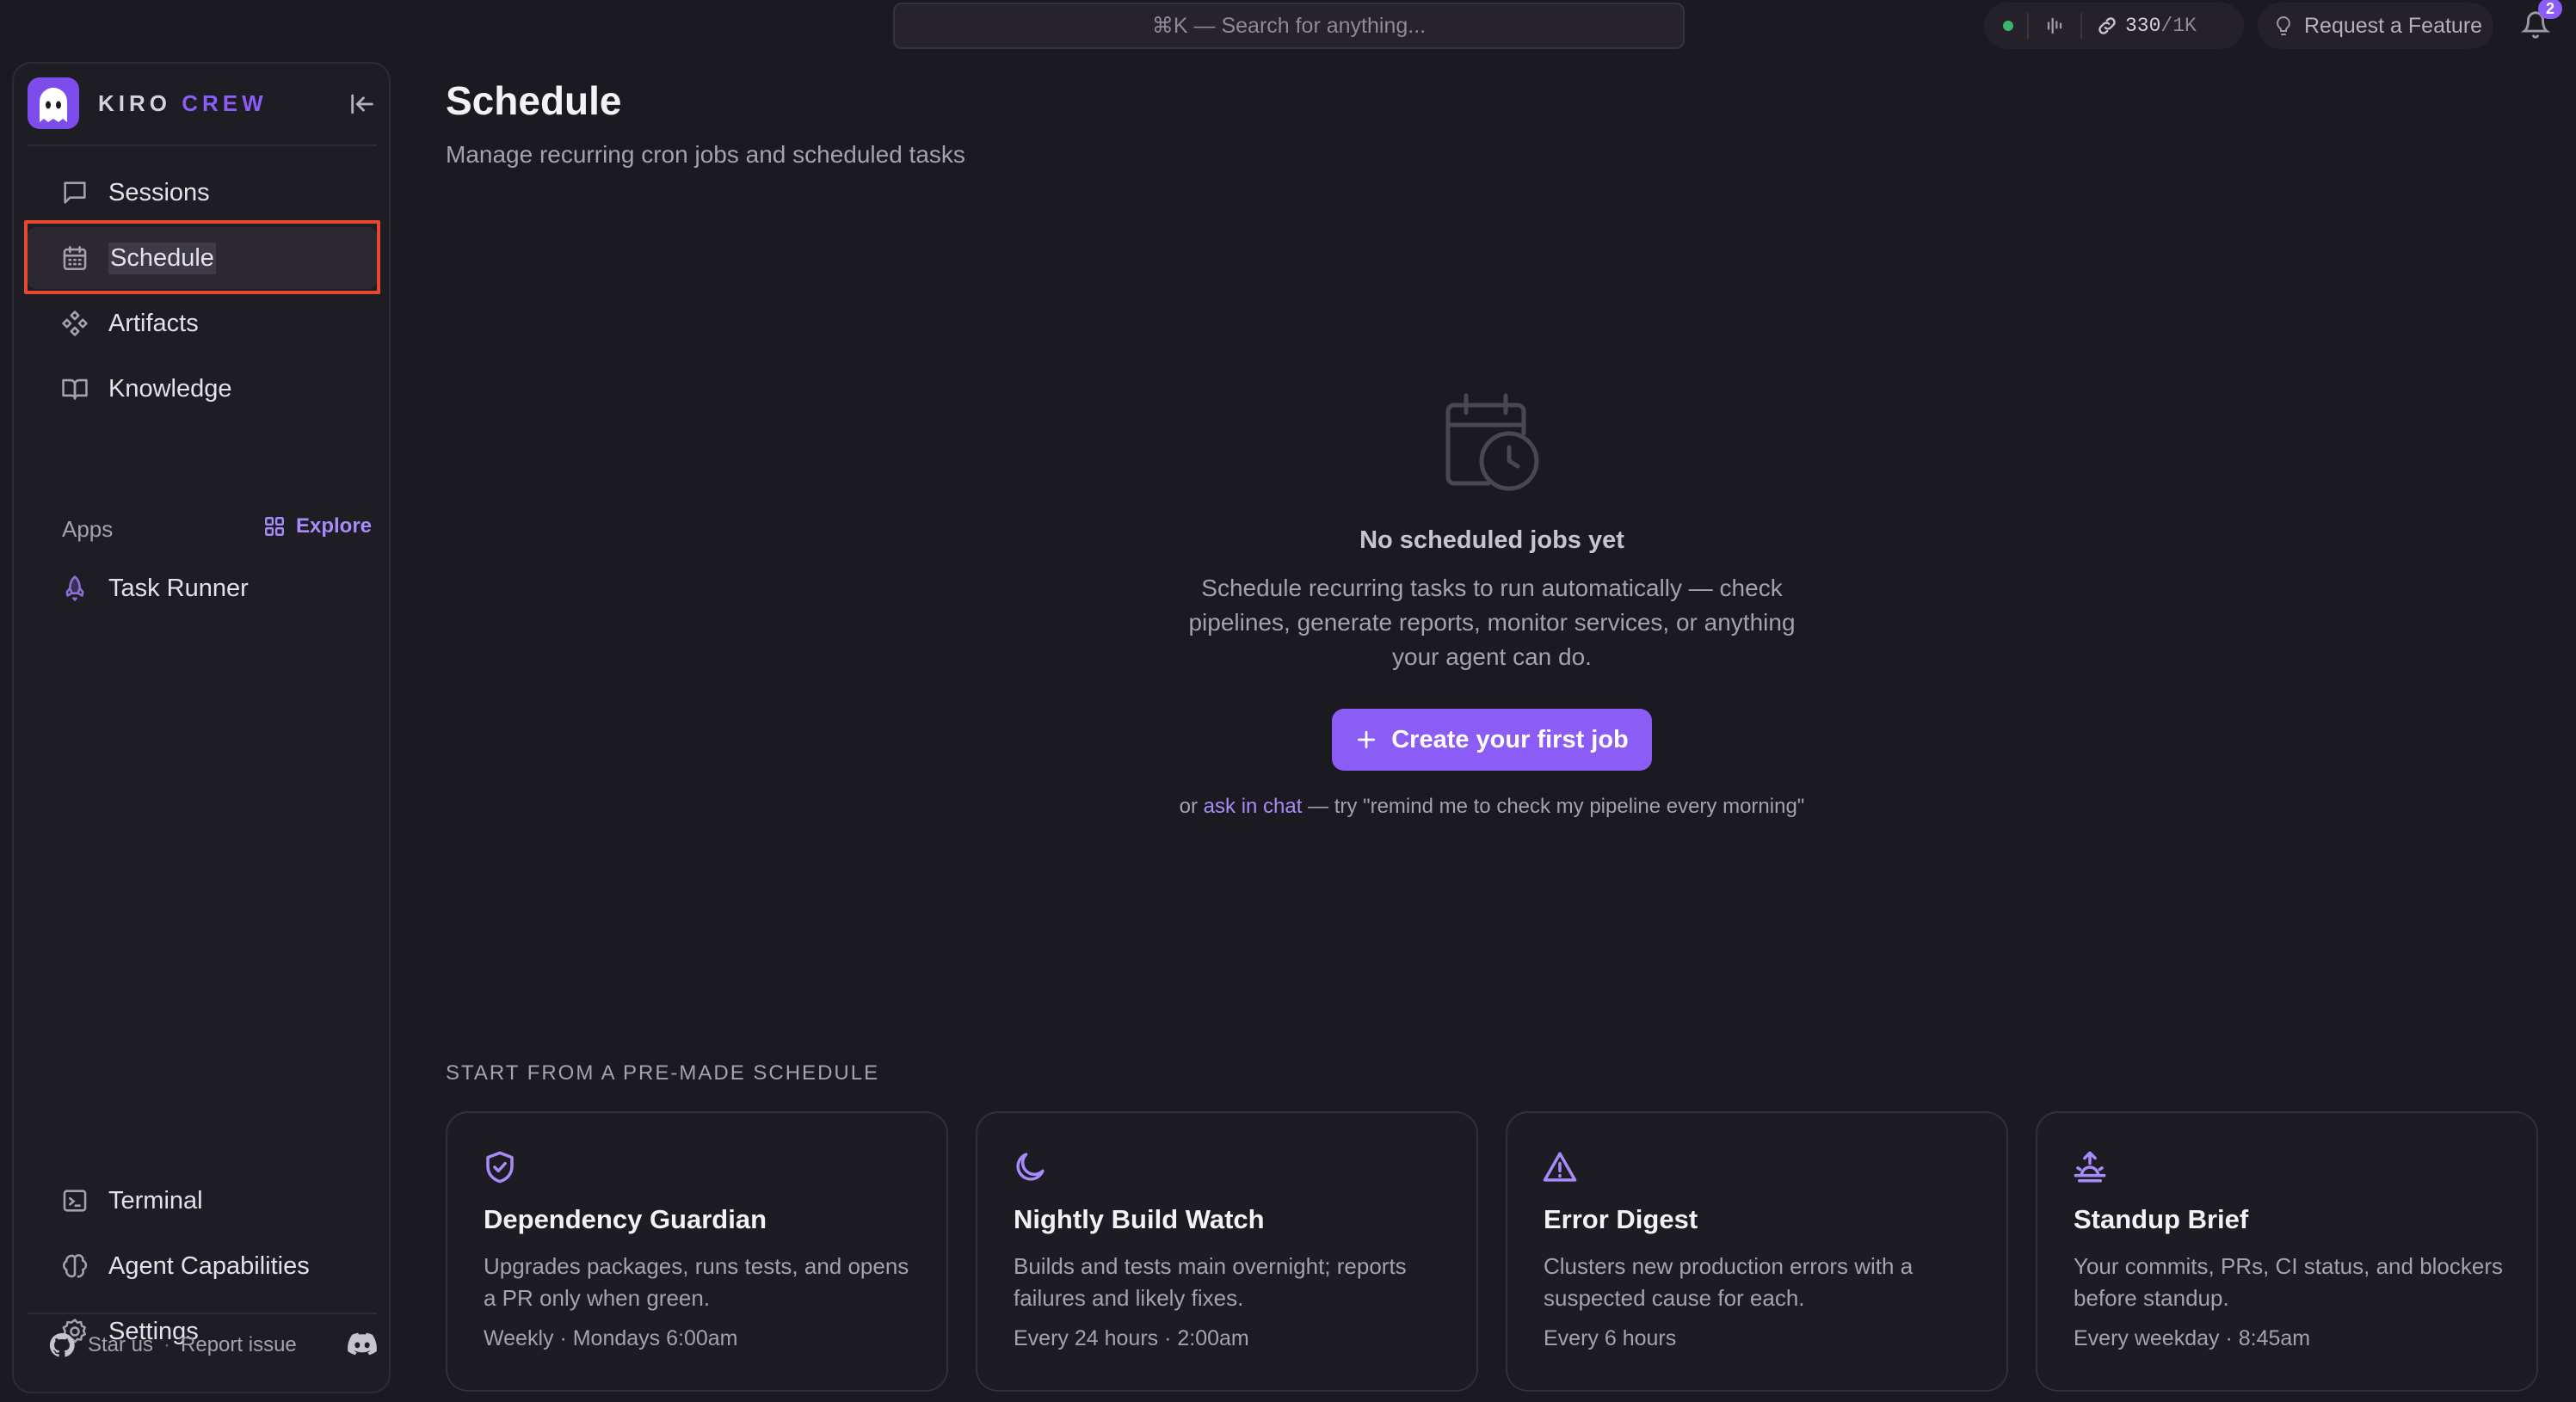 The image size is (2576, 1402). What do you see at coordinates (1610, 1338) in the screenshot?
I see `template-schedule: Every 6 hours` at bounding box center [1610, 1338].